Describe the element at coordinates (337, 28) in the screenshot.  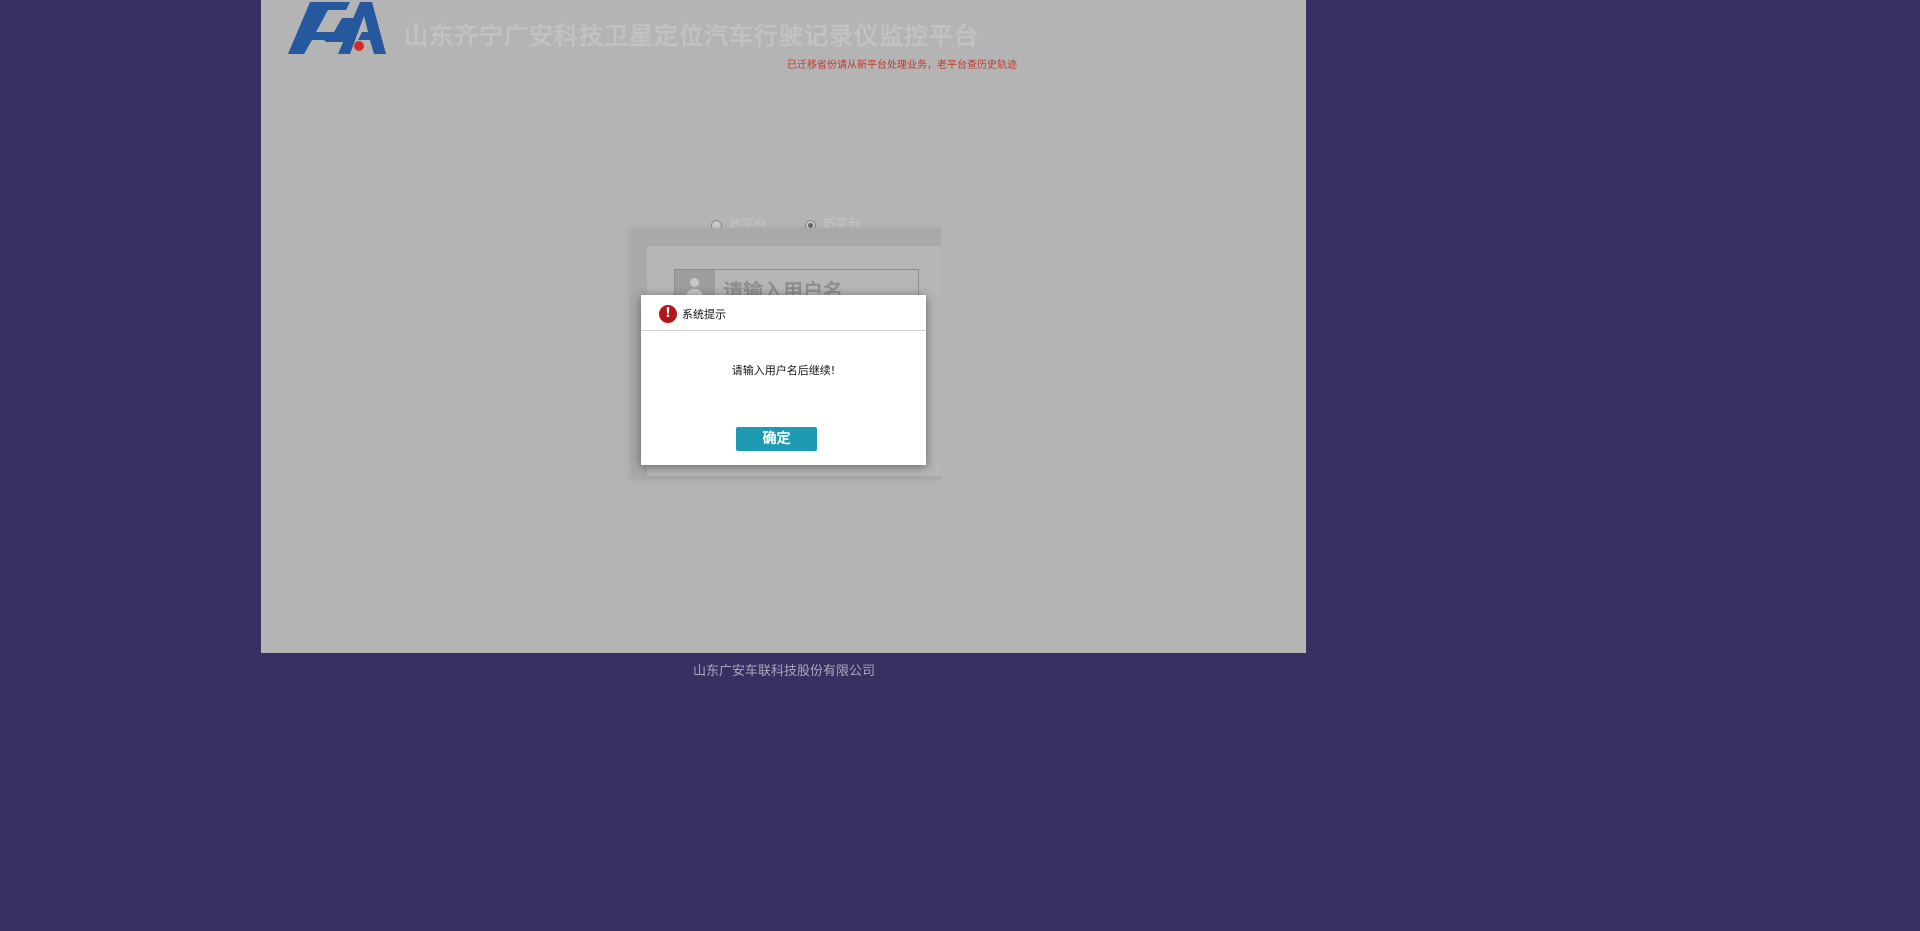
I see `company-logo` at that location.